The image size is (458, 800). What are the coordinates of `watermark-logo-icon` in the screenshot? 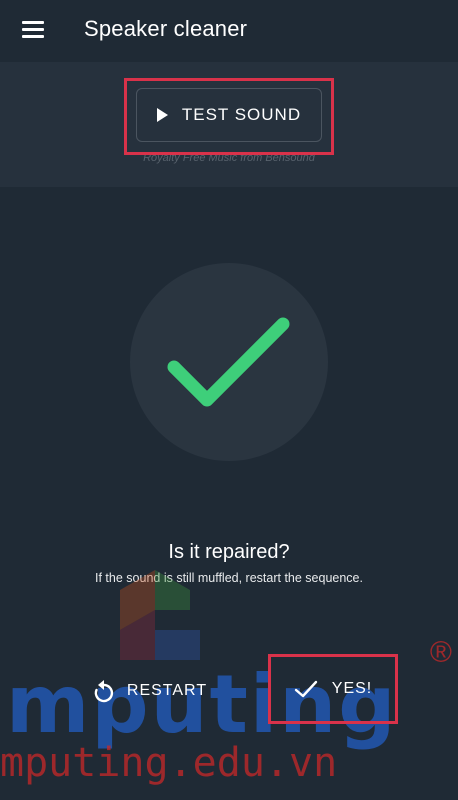 It's located at (160, 615).